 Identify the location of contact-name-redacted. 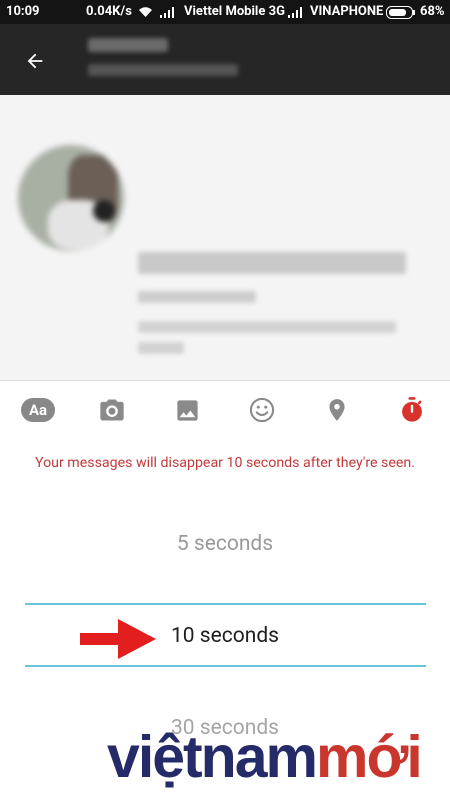
(128, 45).